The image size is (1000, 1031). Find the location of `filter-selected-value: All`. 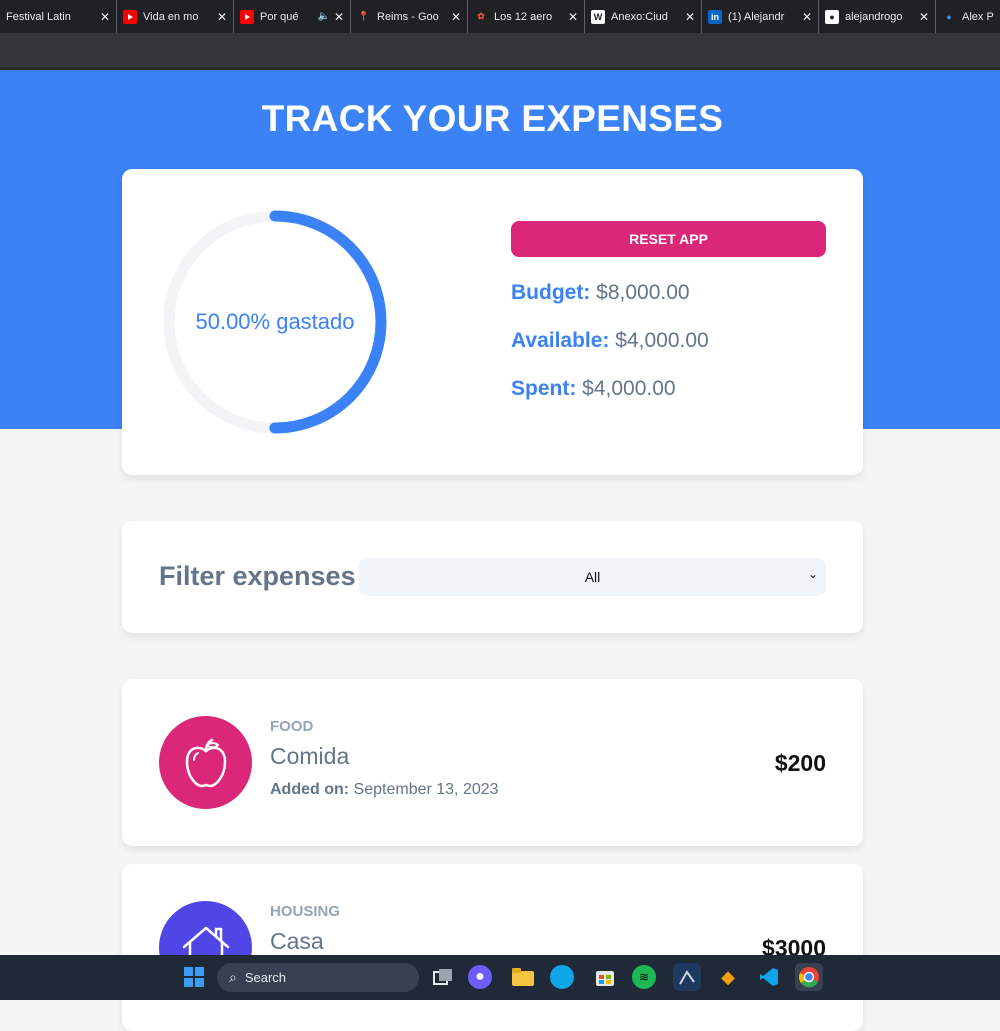

filter-selected-value: All is located at coordinates (592, 577).